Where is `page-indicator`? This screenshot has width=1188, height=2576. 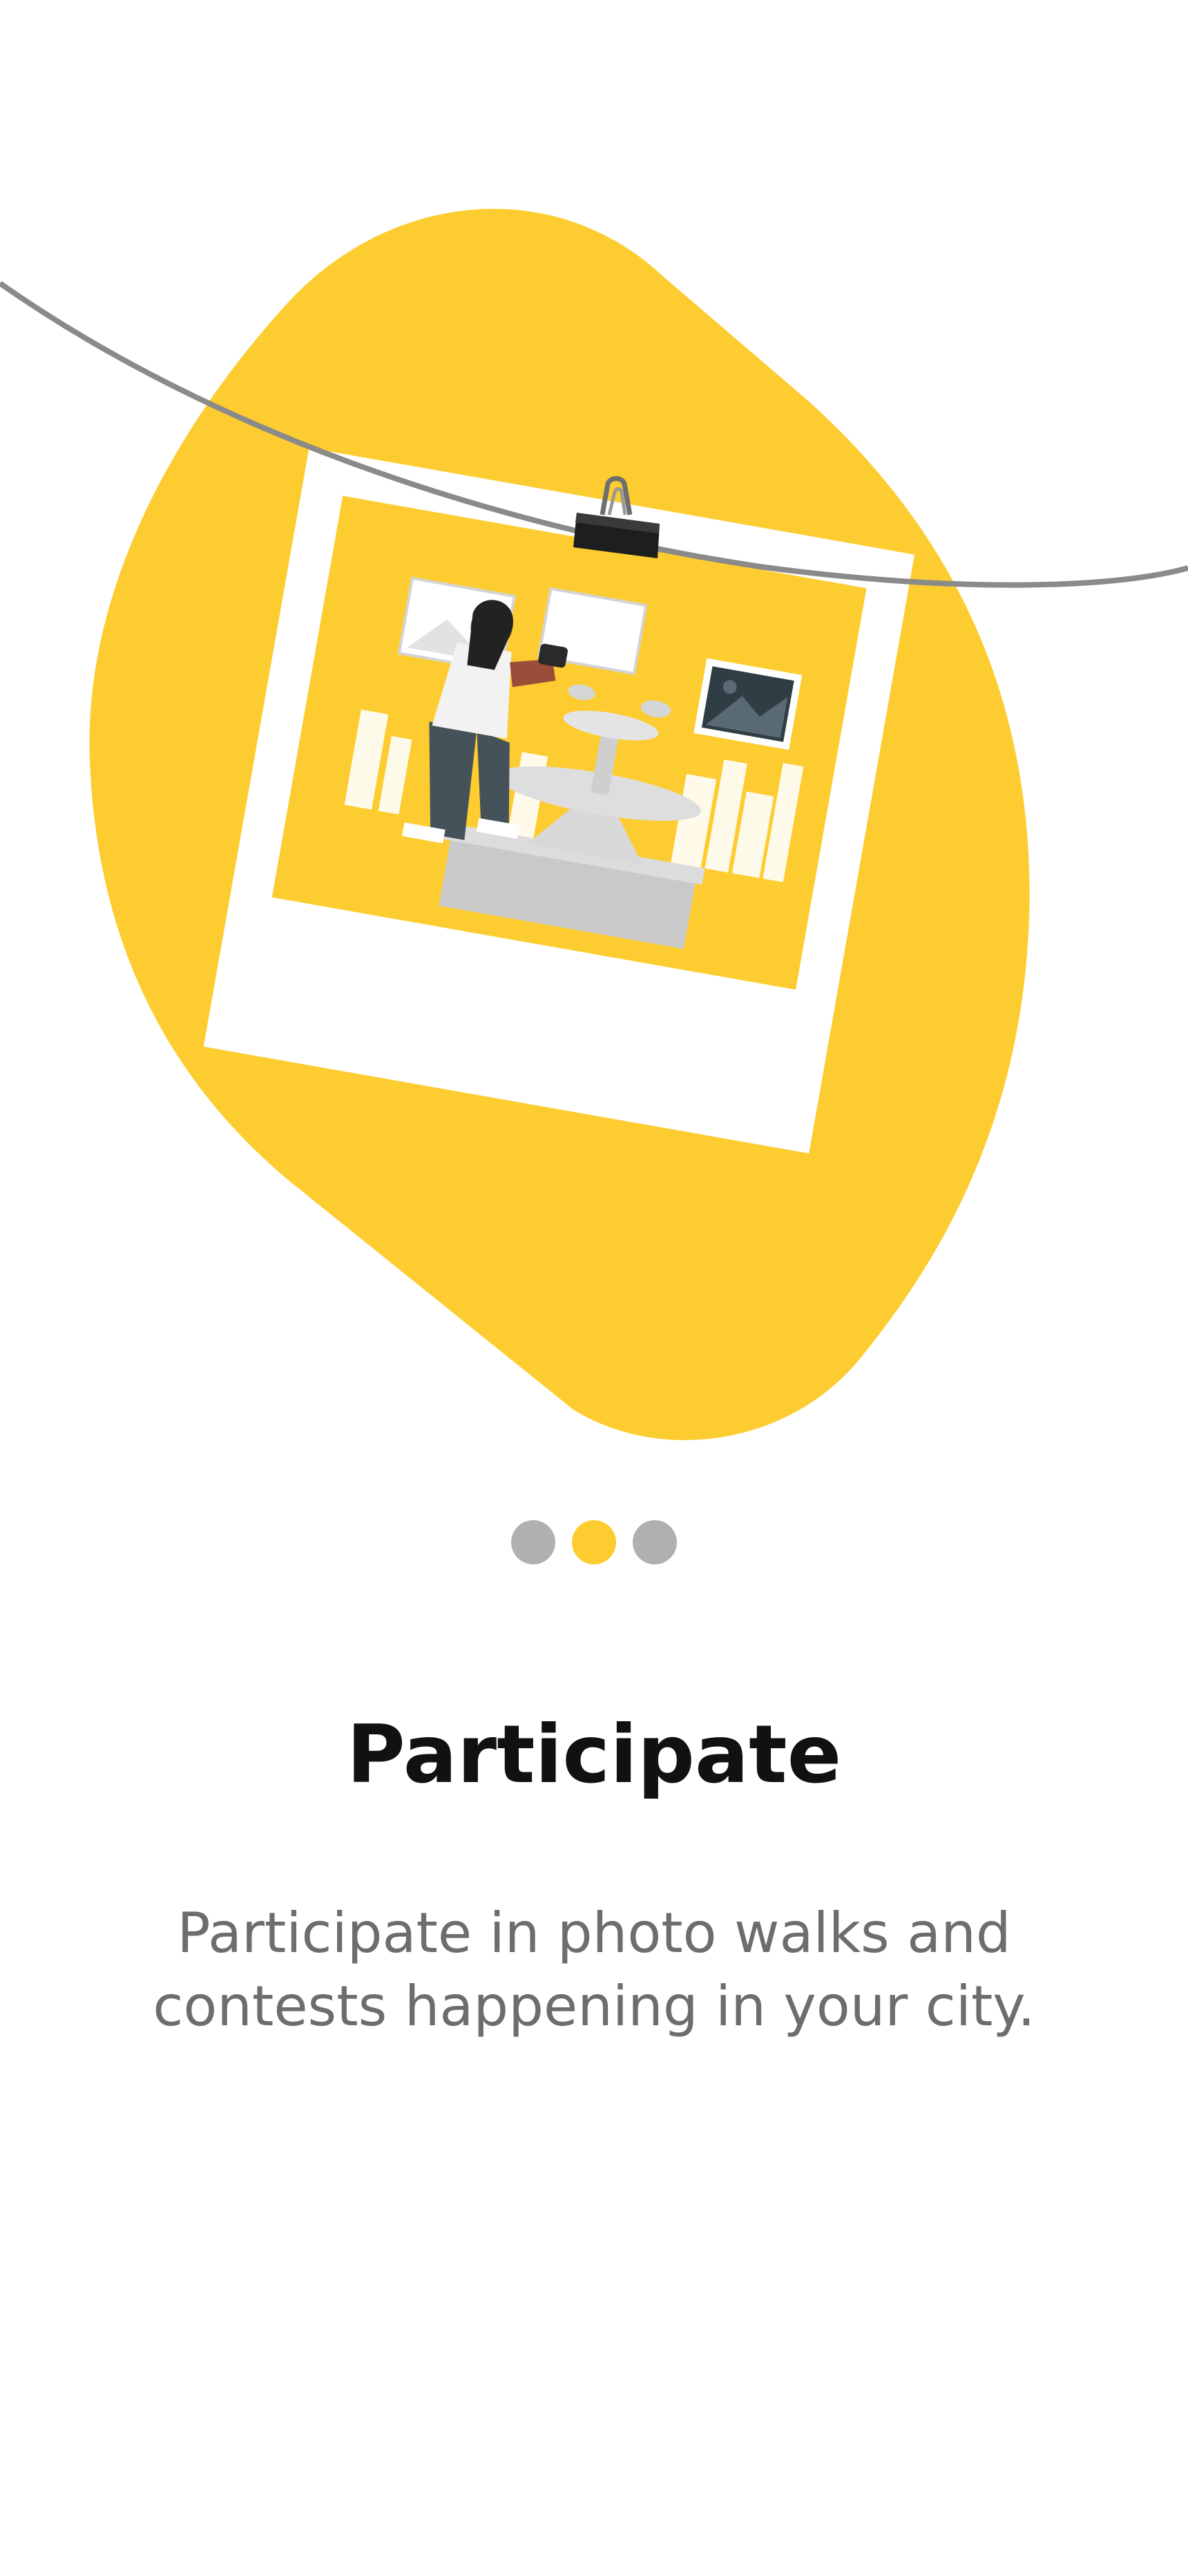 page-indicator is located at coordinates (594, 1543).